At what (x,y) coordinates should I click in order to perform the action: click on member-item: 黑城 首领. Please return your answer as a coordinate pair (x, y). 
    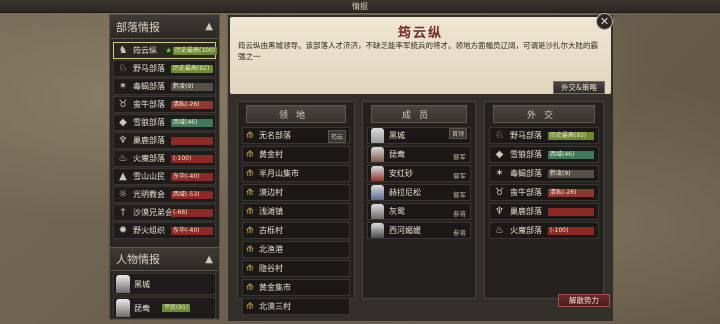
    Looking at the image, I should click on (419, 135).